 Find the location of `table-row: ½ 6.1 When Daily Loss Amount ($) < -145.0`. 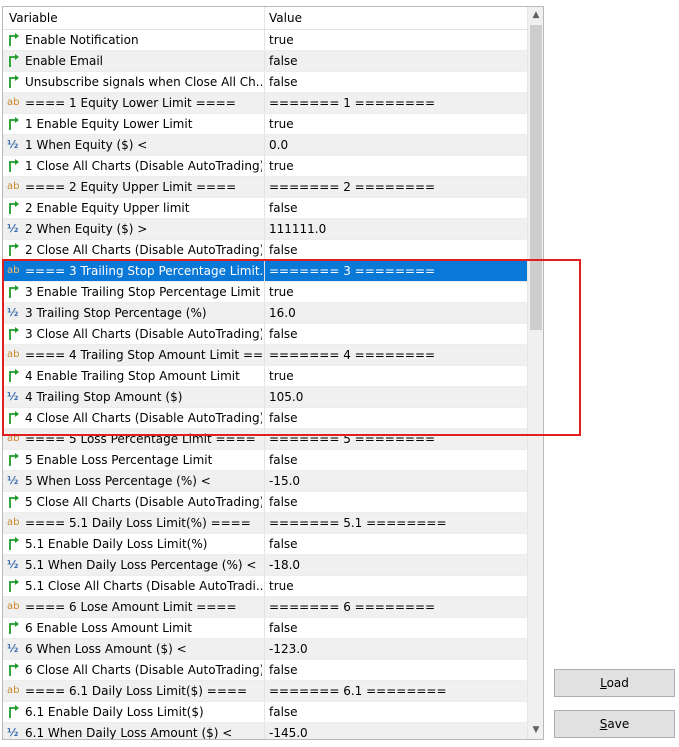

table-row: ½ 6.1 When Daily Loss Amount ($) < -145.0 is located at coordinates (265, 731).